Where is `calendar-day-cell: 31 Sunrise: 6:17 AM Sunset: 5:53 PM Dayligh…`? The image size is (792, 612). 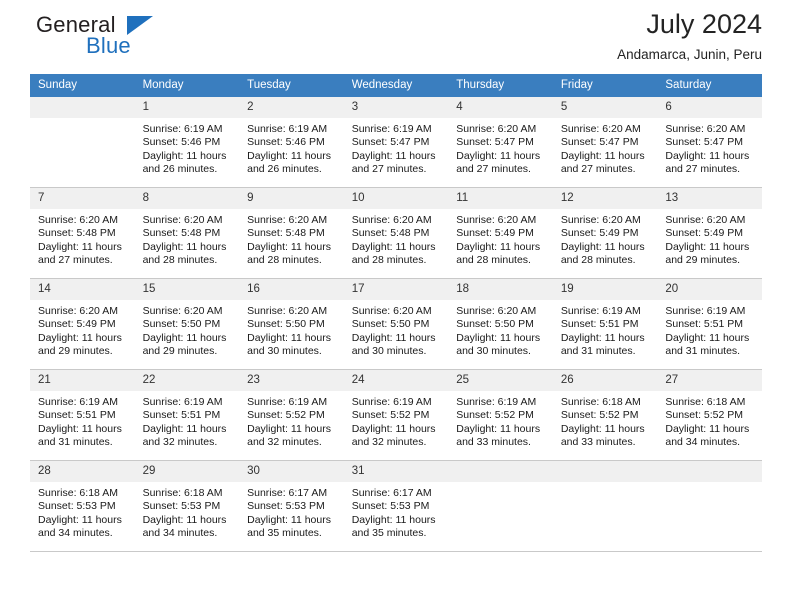
calendar-day-cell: 31 Sunrise: 6:17 AM Sunset: 5:53 PM Dayligh… is located at coordinates (396, 506).